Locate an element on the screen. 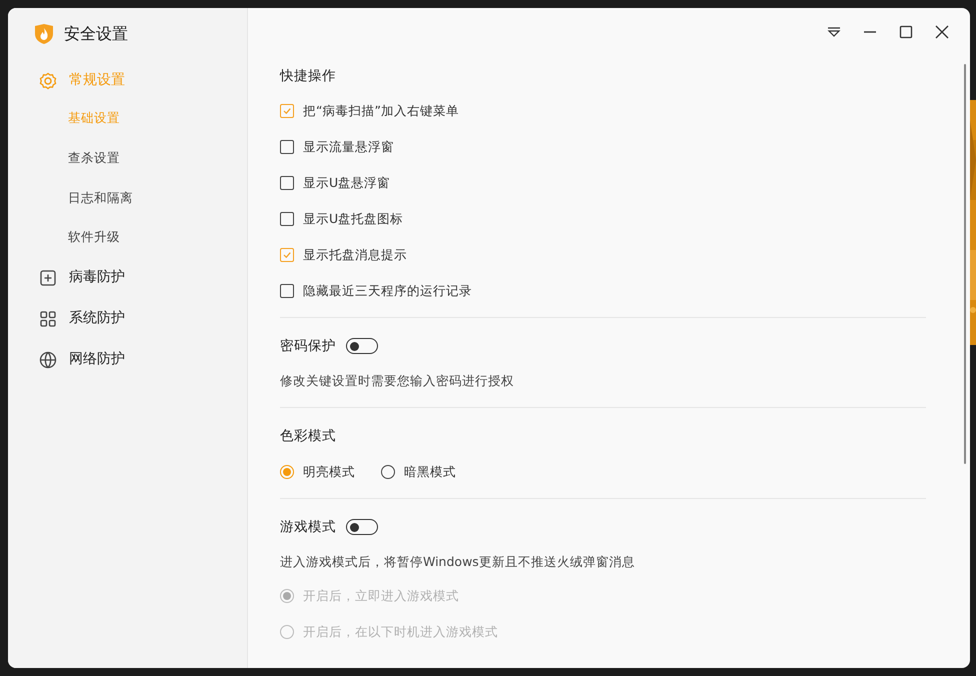 This screenshot has width=976, height=676. shield-flame-icon is located at coordinates (44, 34).